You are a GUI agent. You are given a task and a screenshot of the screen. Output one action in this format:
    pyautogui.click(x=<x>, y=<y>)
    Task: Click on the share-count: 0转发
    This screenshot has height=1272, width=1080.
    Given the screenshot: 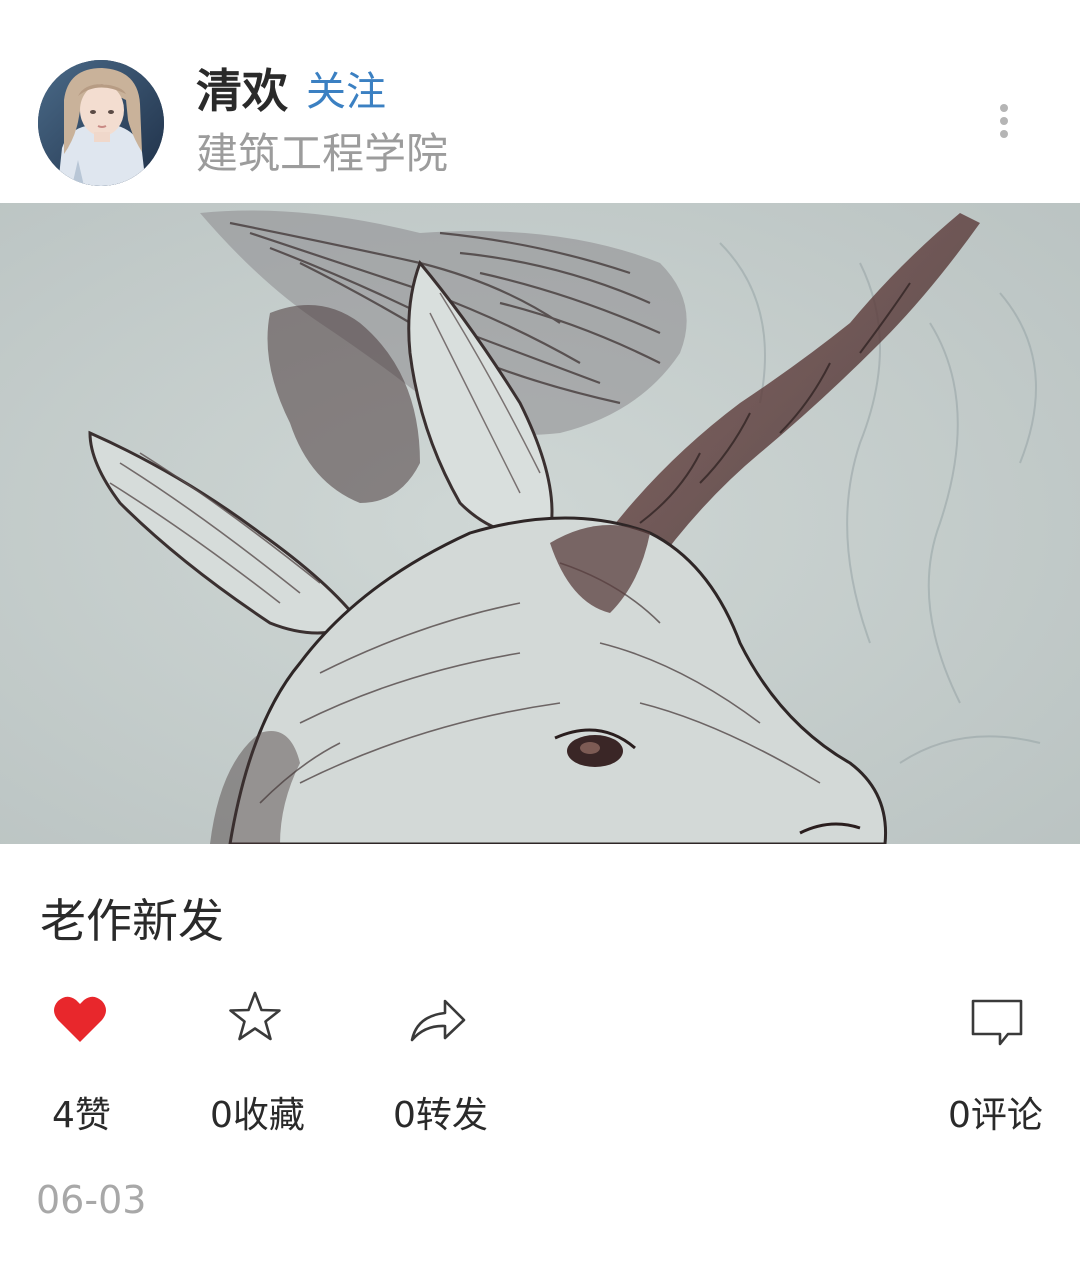 What is the action you would take?
    pyautogui.click(x=440, y=1115)
    